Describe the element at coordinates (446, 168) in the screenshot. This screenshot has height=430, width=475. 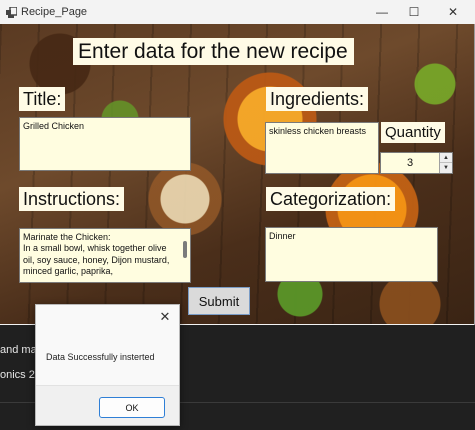
I see `decrement-icon: ▼` at that location.